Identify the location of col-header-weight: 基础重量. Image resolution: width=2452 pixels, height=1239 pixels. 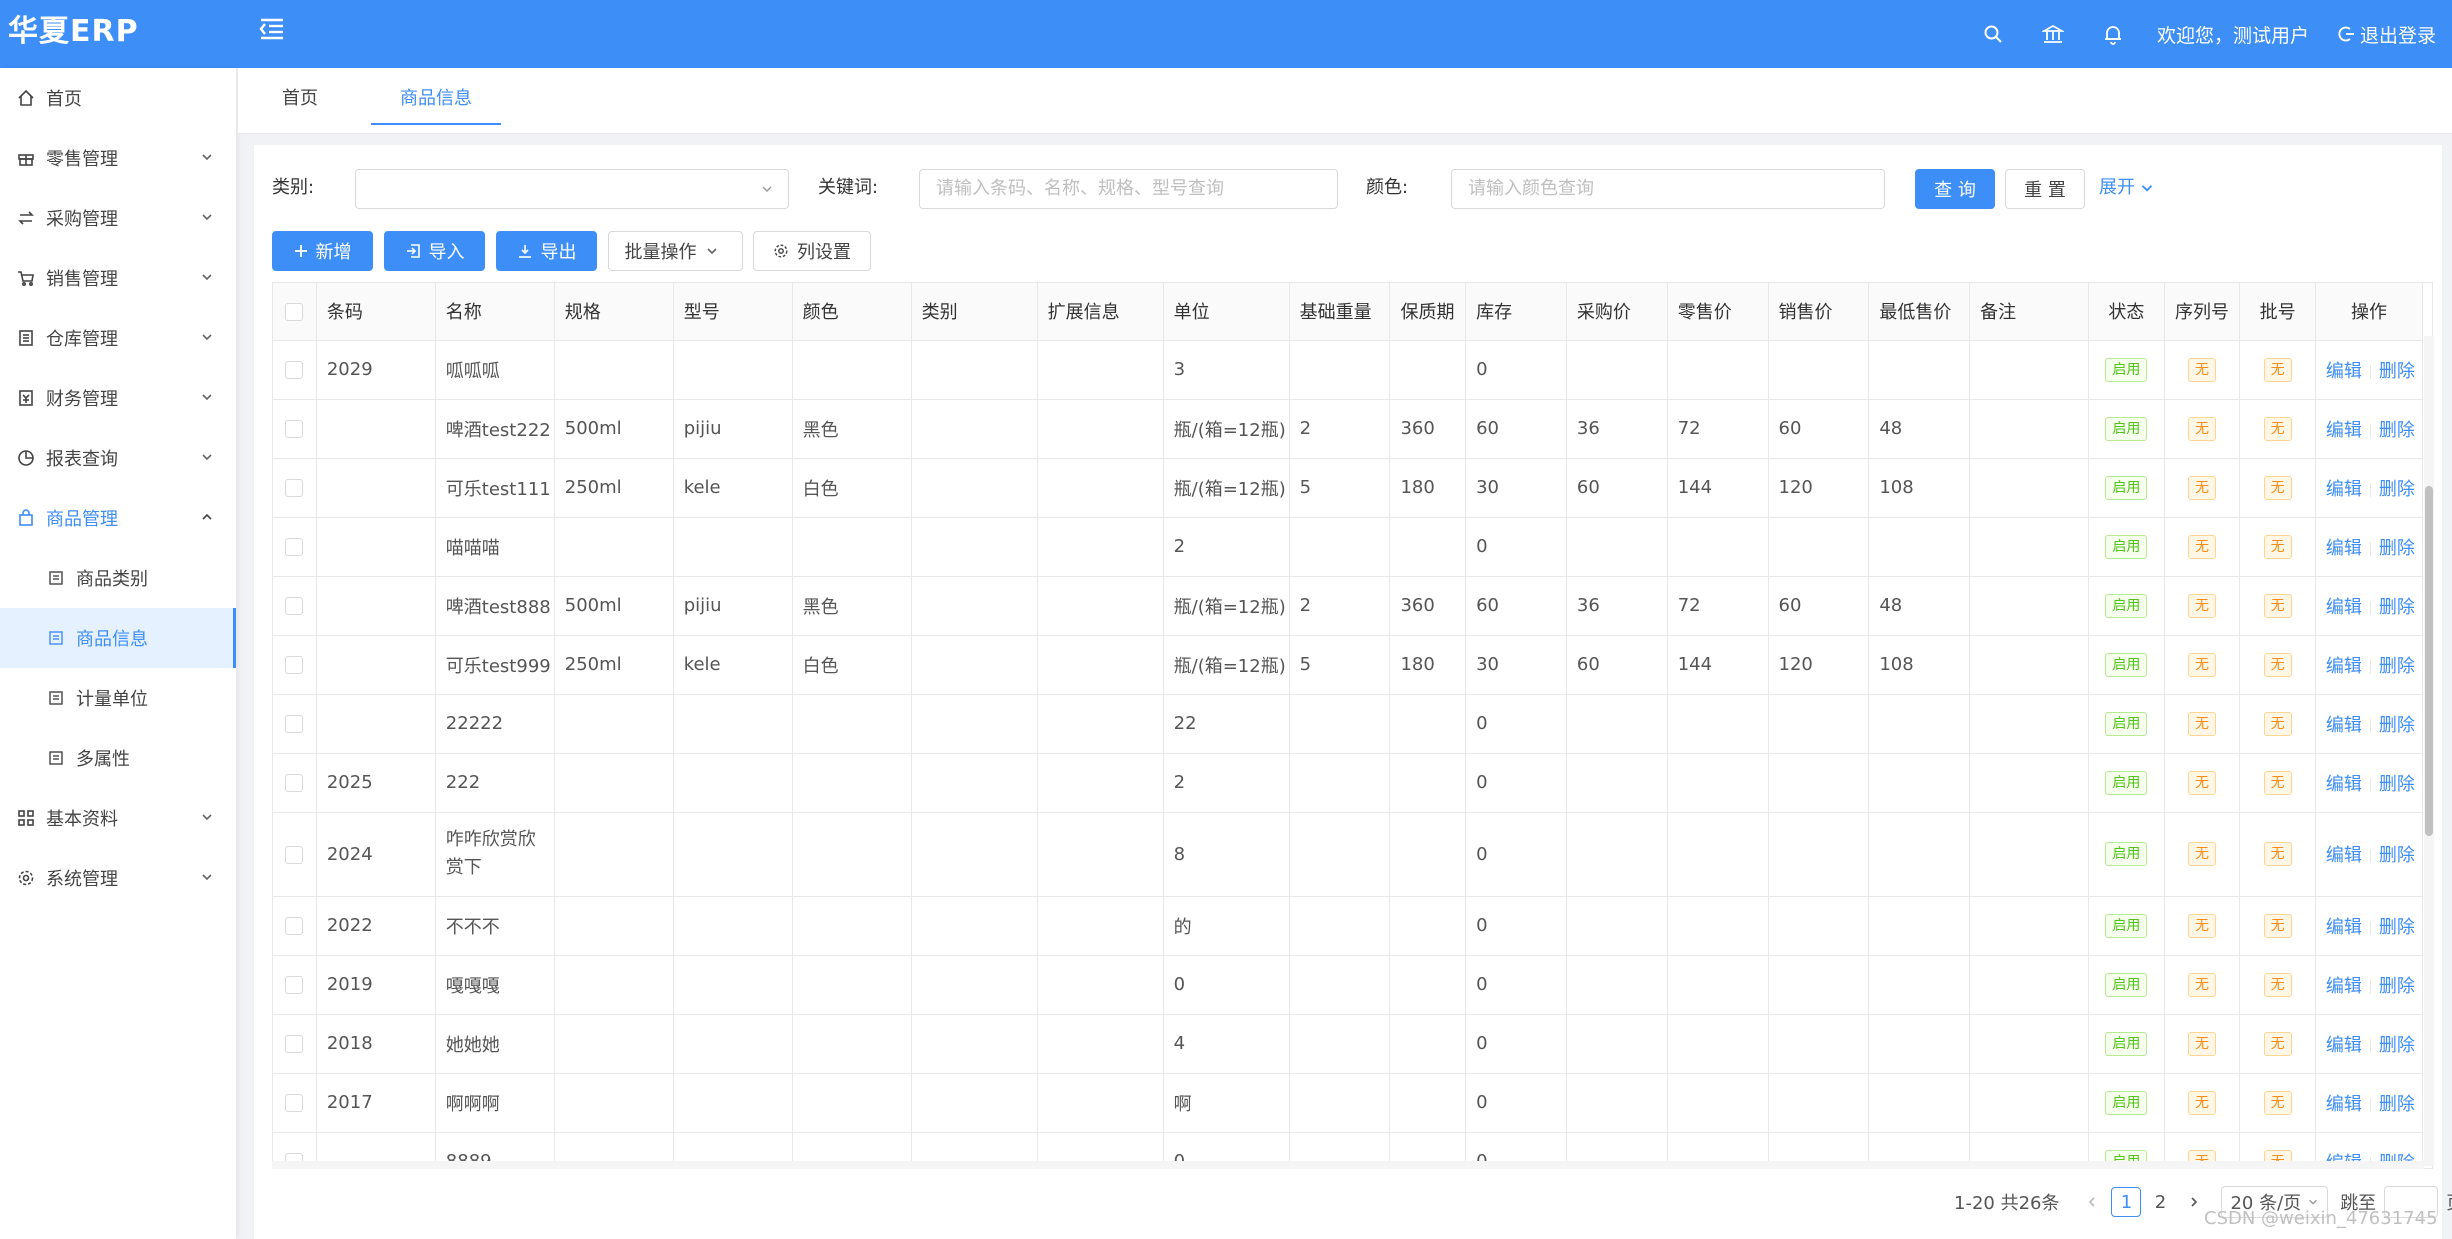
(1340, 312).